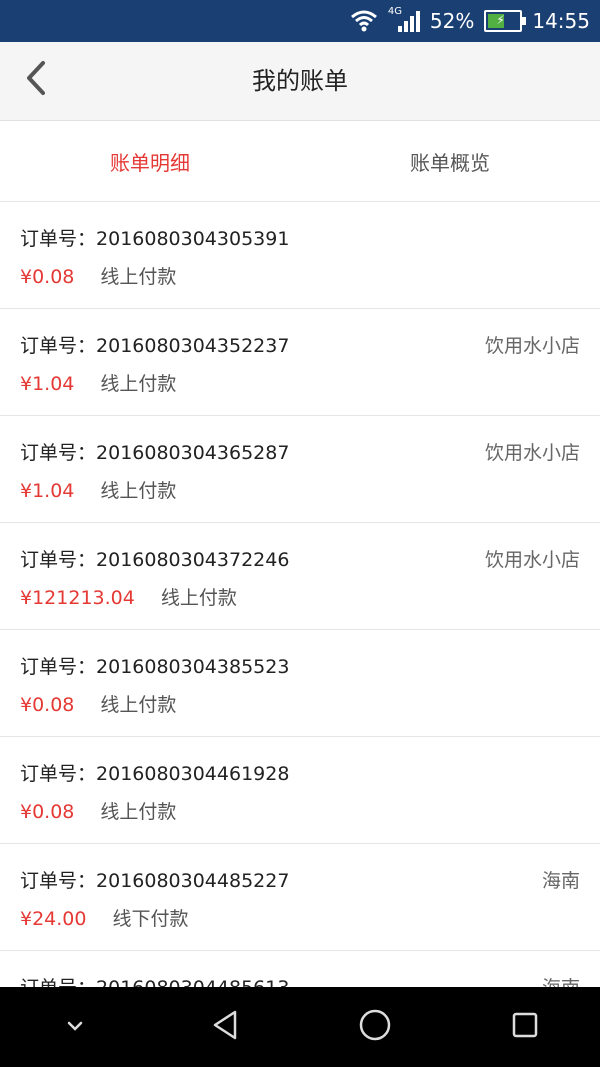 Image resolution: width=600 pixels, height=1067 pixels. I want to click on list-item: 订单号：2016080304305391 ¥0.08 线上付款, so click(300, 255).